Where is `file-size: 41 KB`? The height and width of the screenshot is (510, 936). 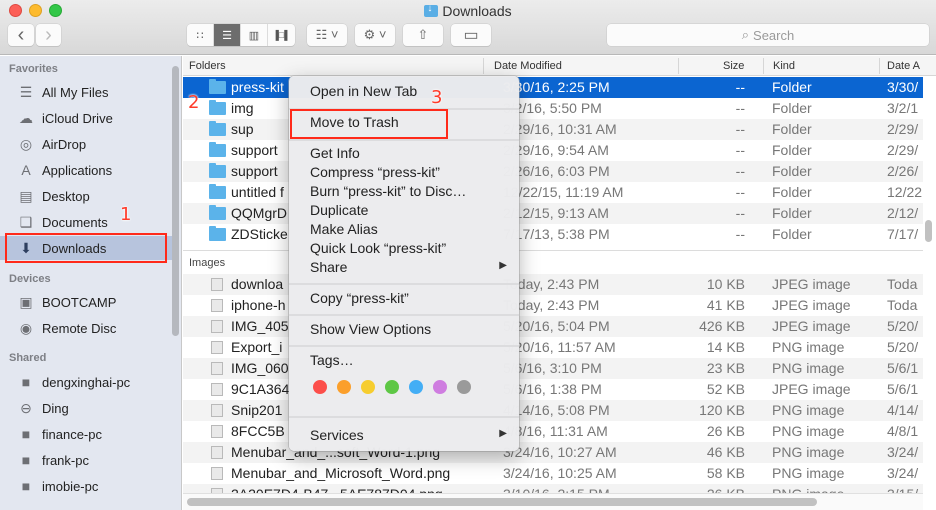 file-size: 41 KB is located at coordinates (725, 305).